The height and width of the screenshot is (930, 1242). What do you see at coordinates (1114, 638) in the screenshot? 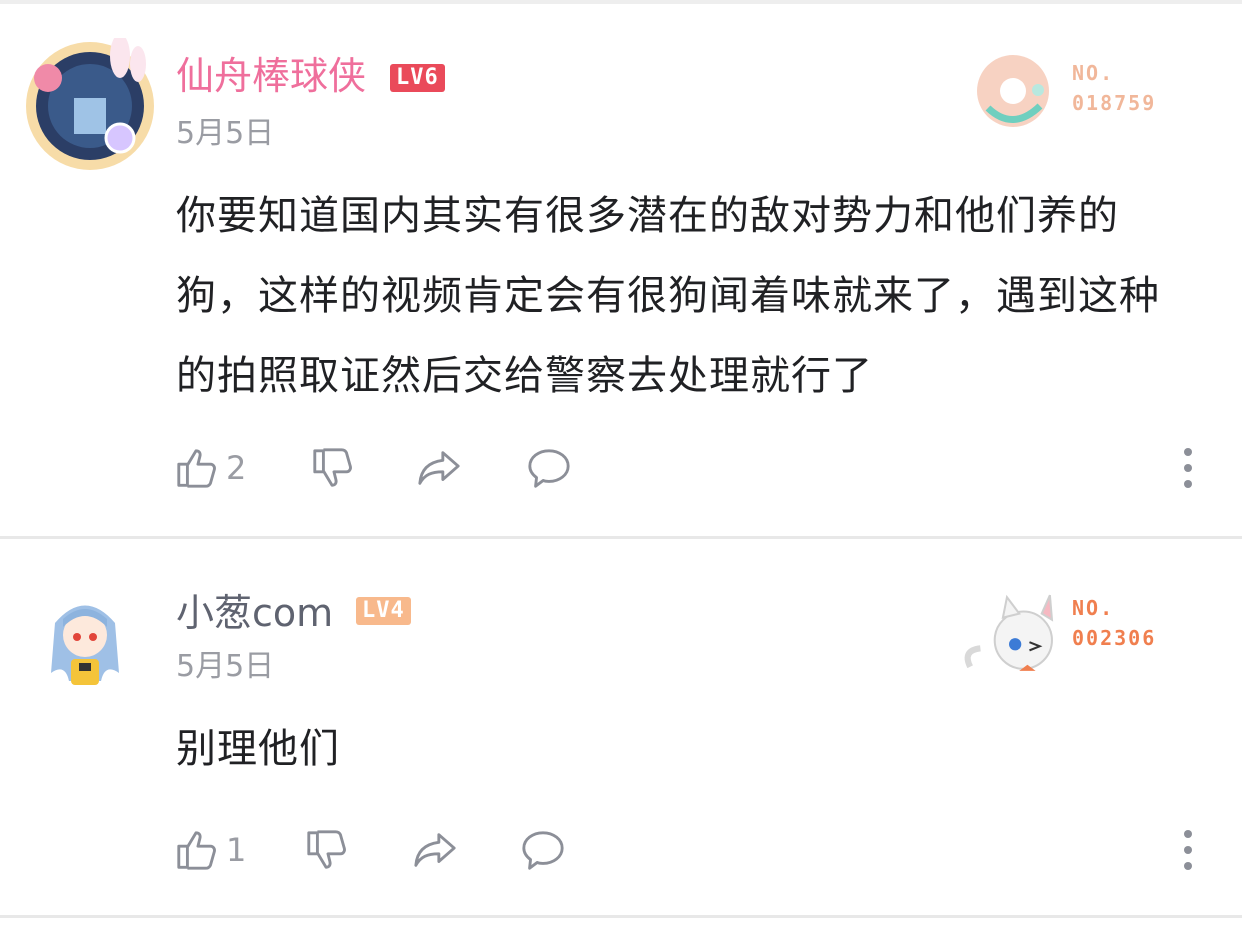
I see `badge-number: 002306` at bounding box center [1114, 638].